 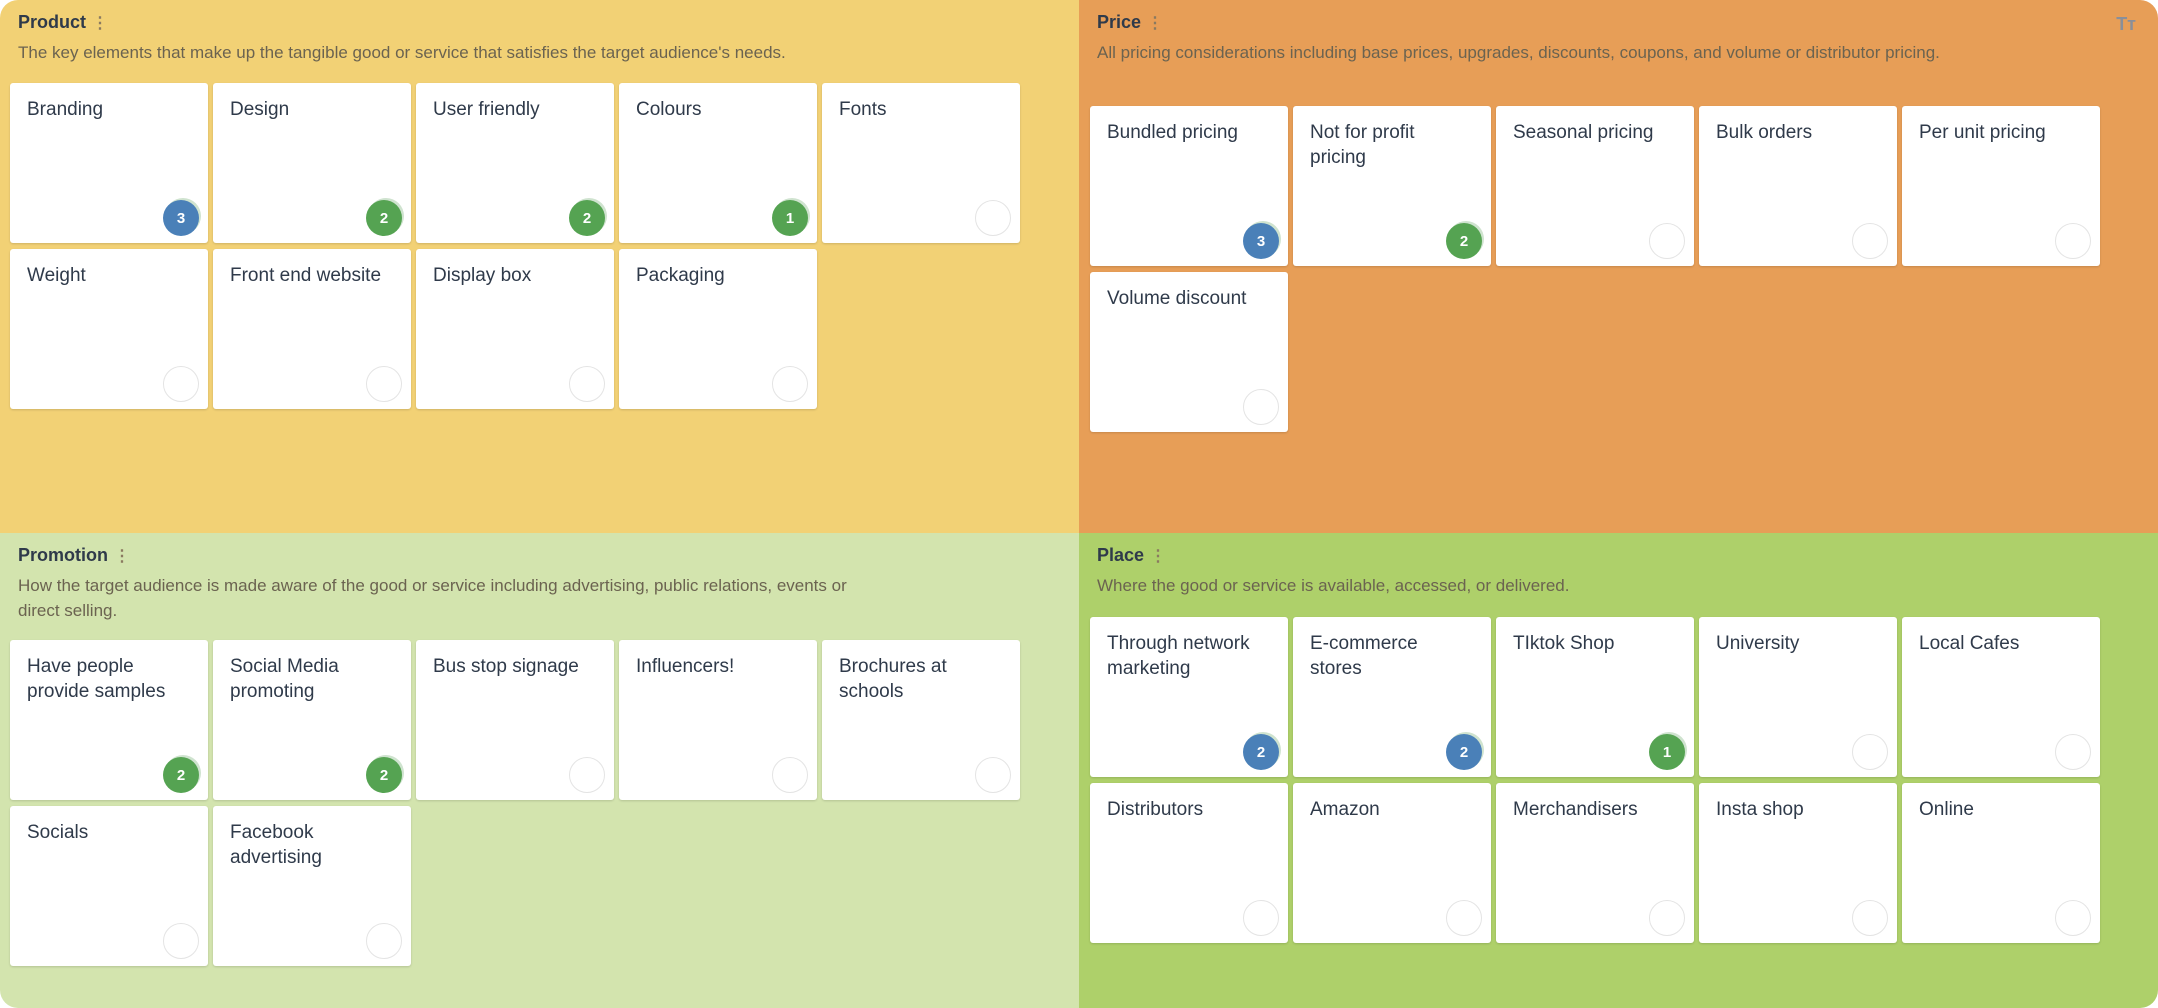 I want to click on card-label: Display box, so click(x=482, y=275).